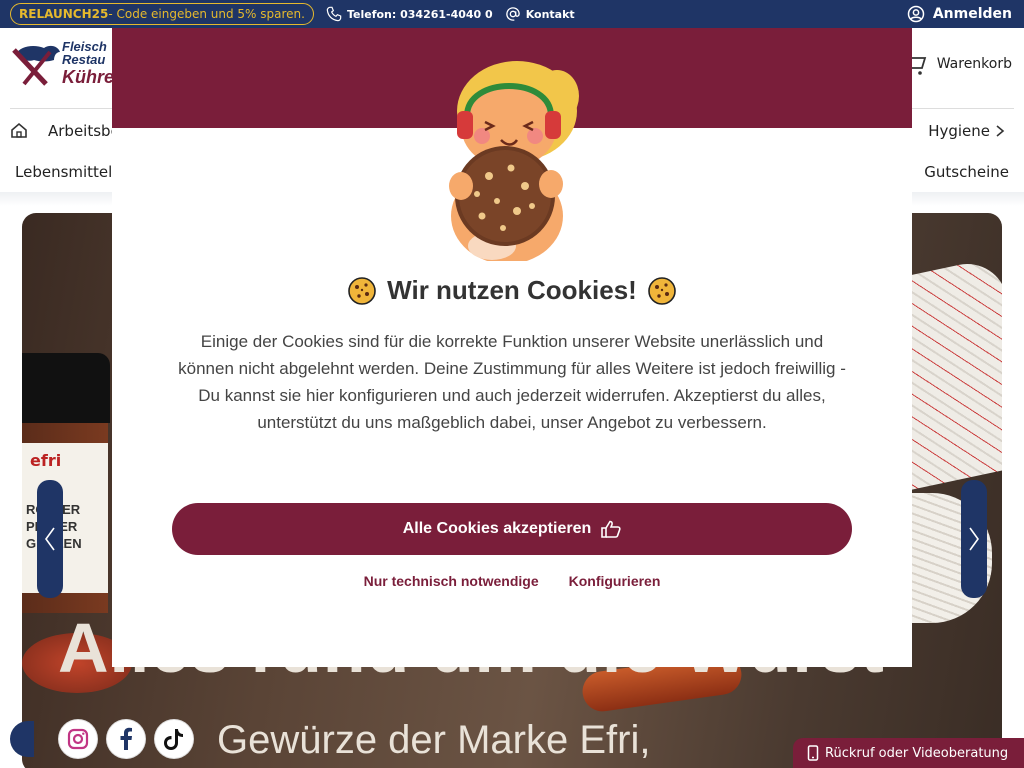  I want to click on configure-link: Konfigurieren, so click(615, 581).